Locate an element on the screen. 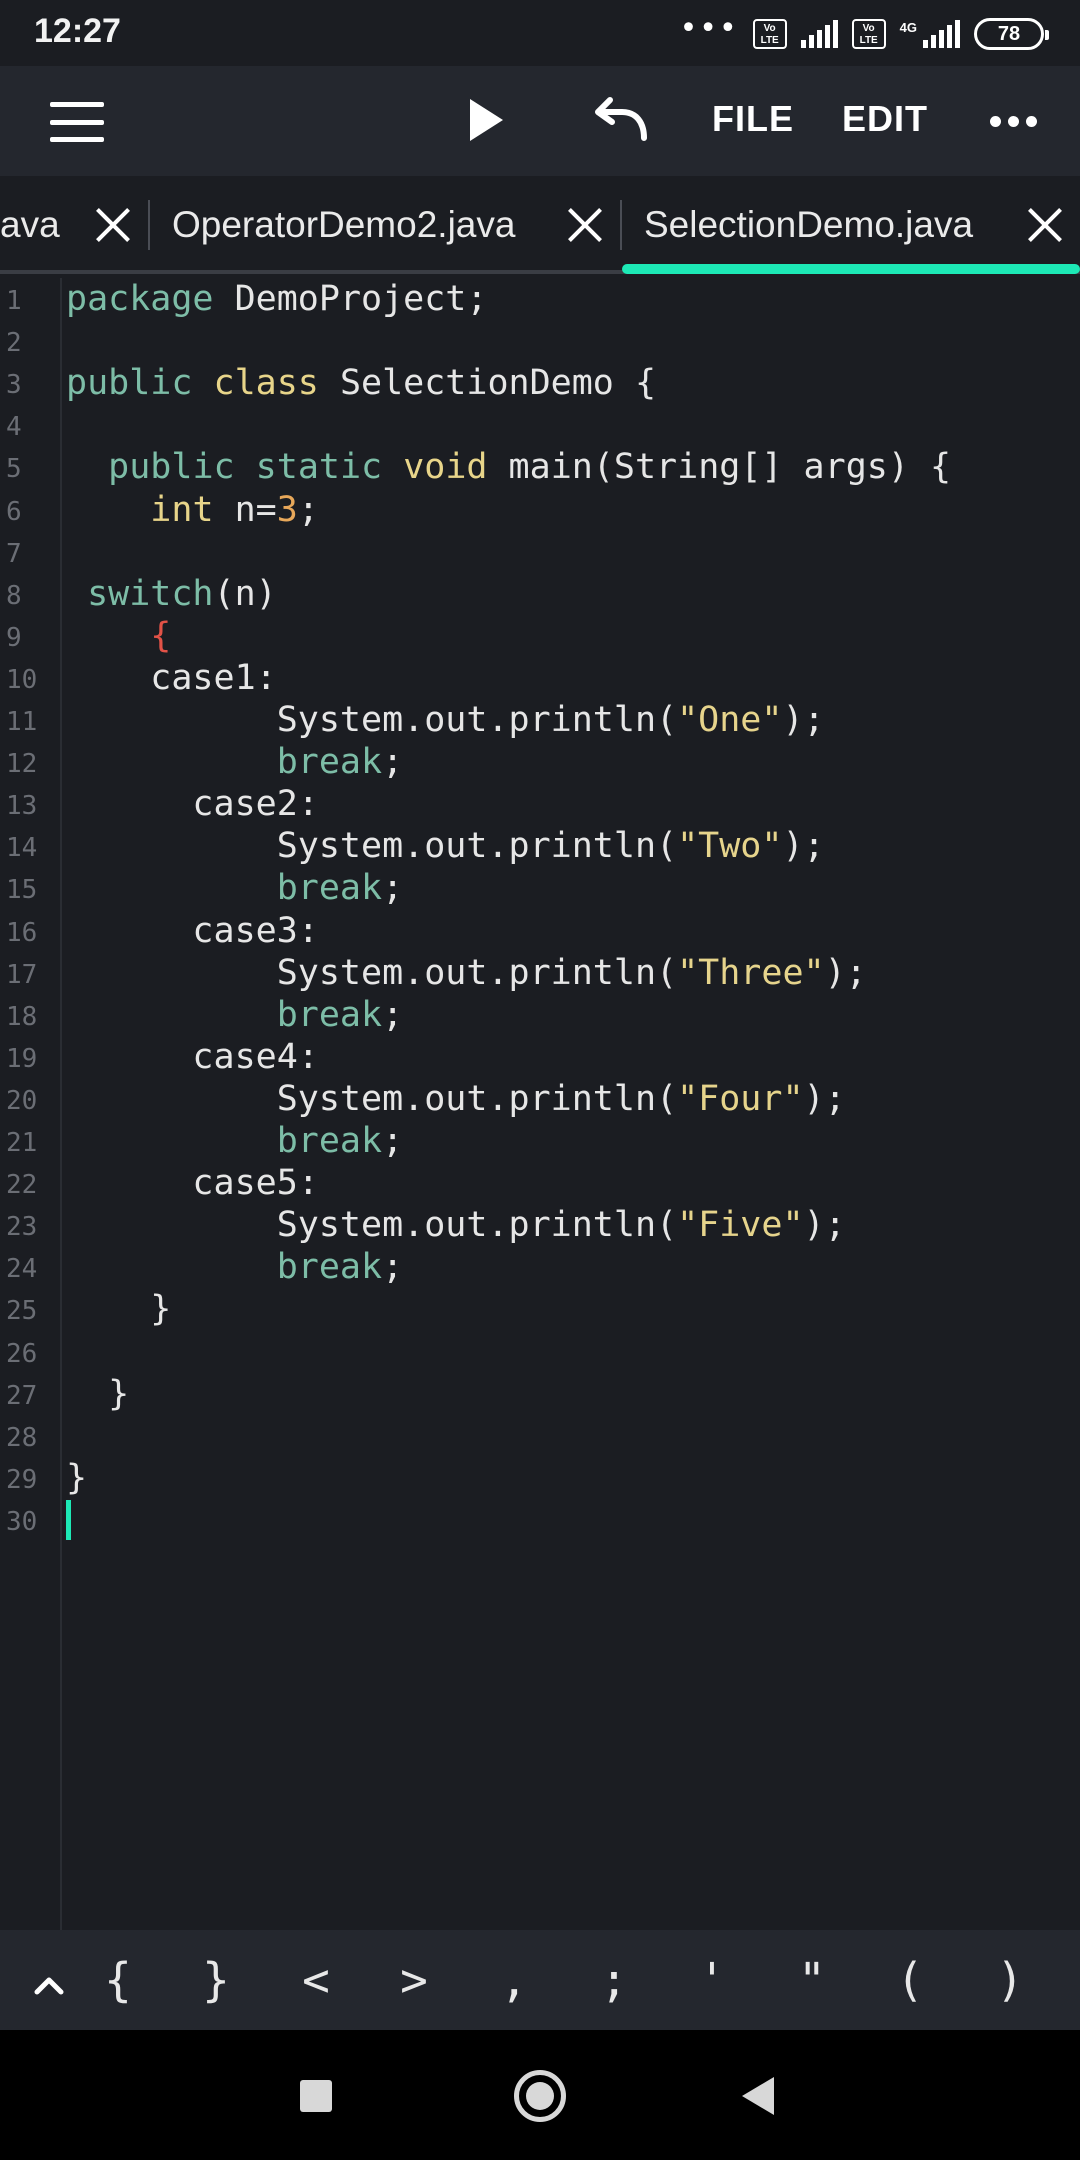 Image resolution: width=1080 pixels, height=2160 pixels. line-number: 21 is located at coordinates (22, 1143).